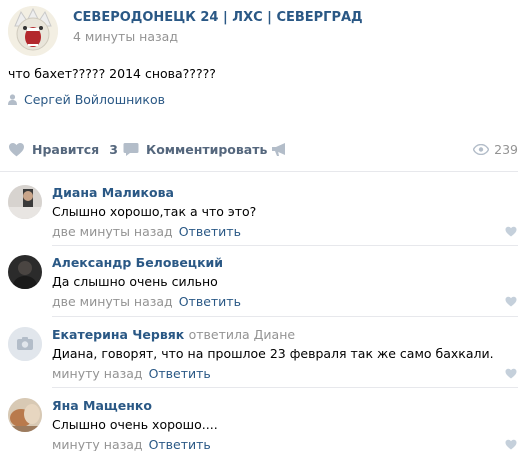 The image size is (526, 451). I want to click on comment-author-name: Екатерина Червяк, so click(118, 334).